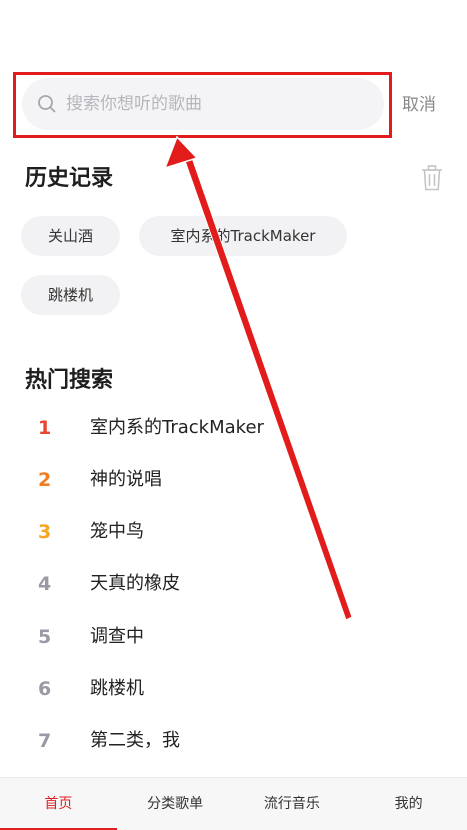  Describe the element at coordinates (45, 532) in the screenshot. I see `hot-rank: 3` at that location.